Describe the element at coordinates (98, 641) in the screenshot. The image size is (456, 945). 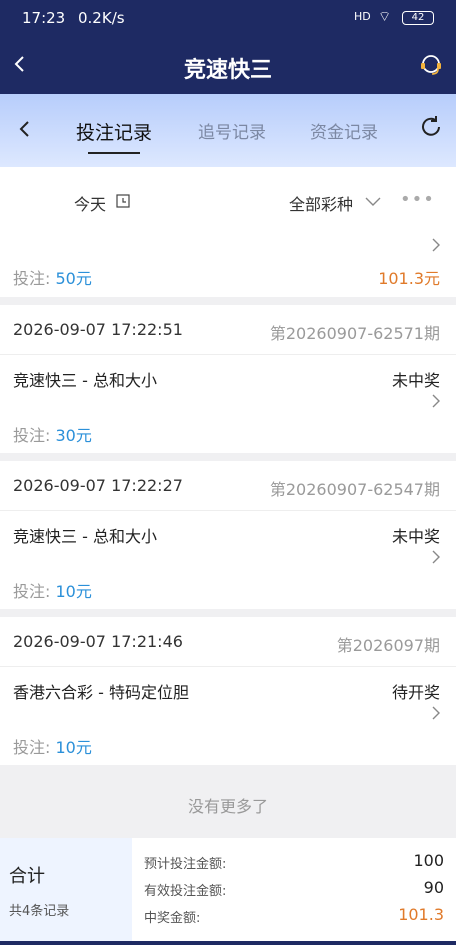
I see `record-datetime: 2026-09-07 17:21:46` at that location.